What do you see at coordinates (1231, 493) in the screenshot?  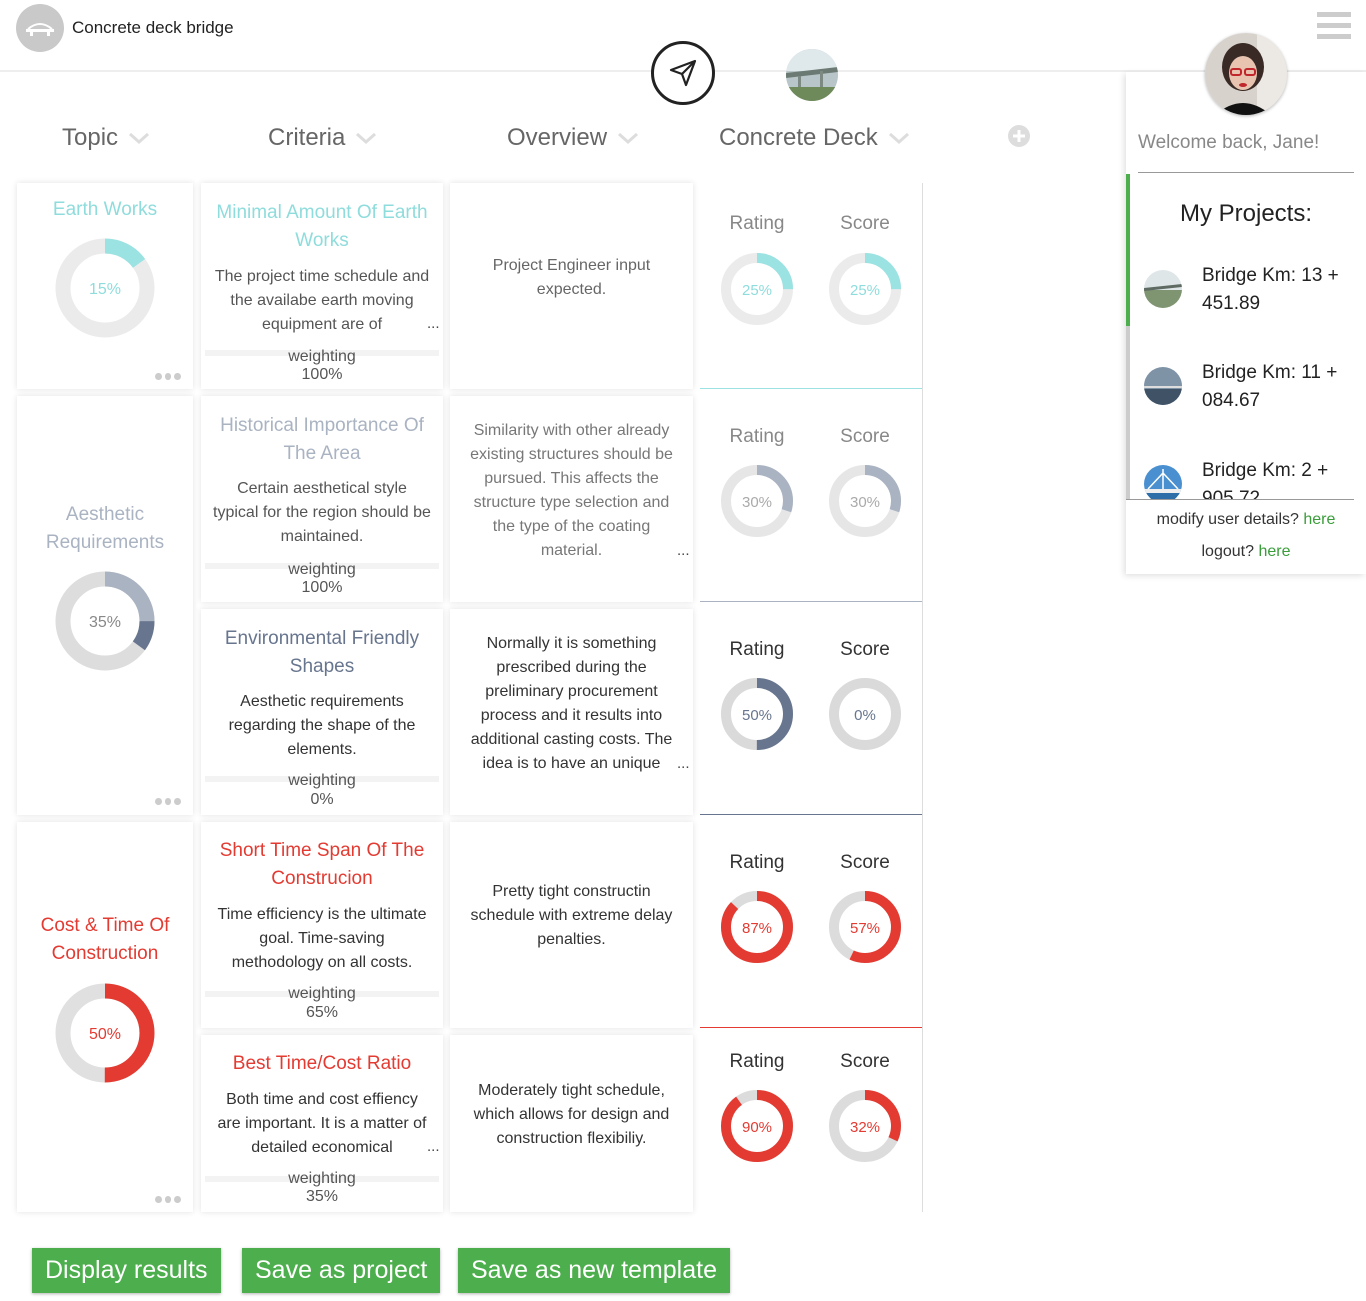 I see `project-km: 905.72` at bounding box center [1231, 493].